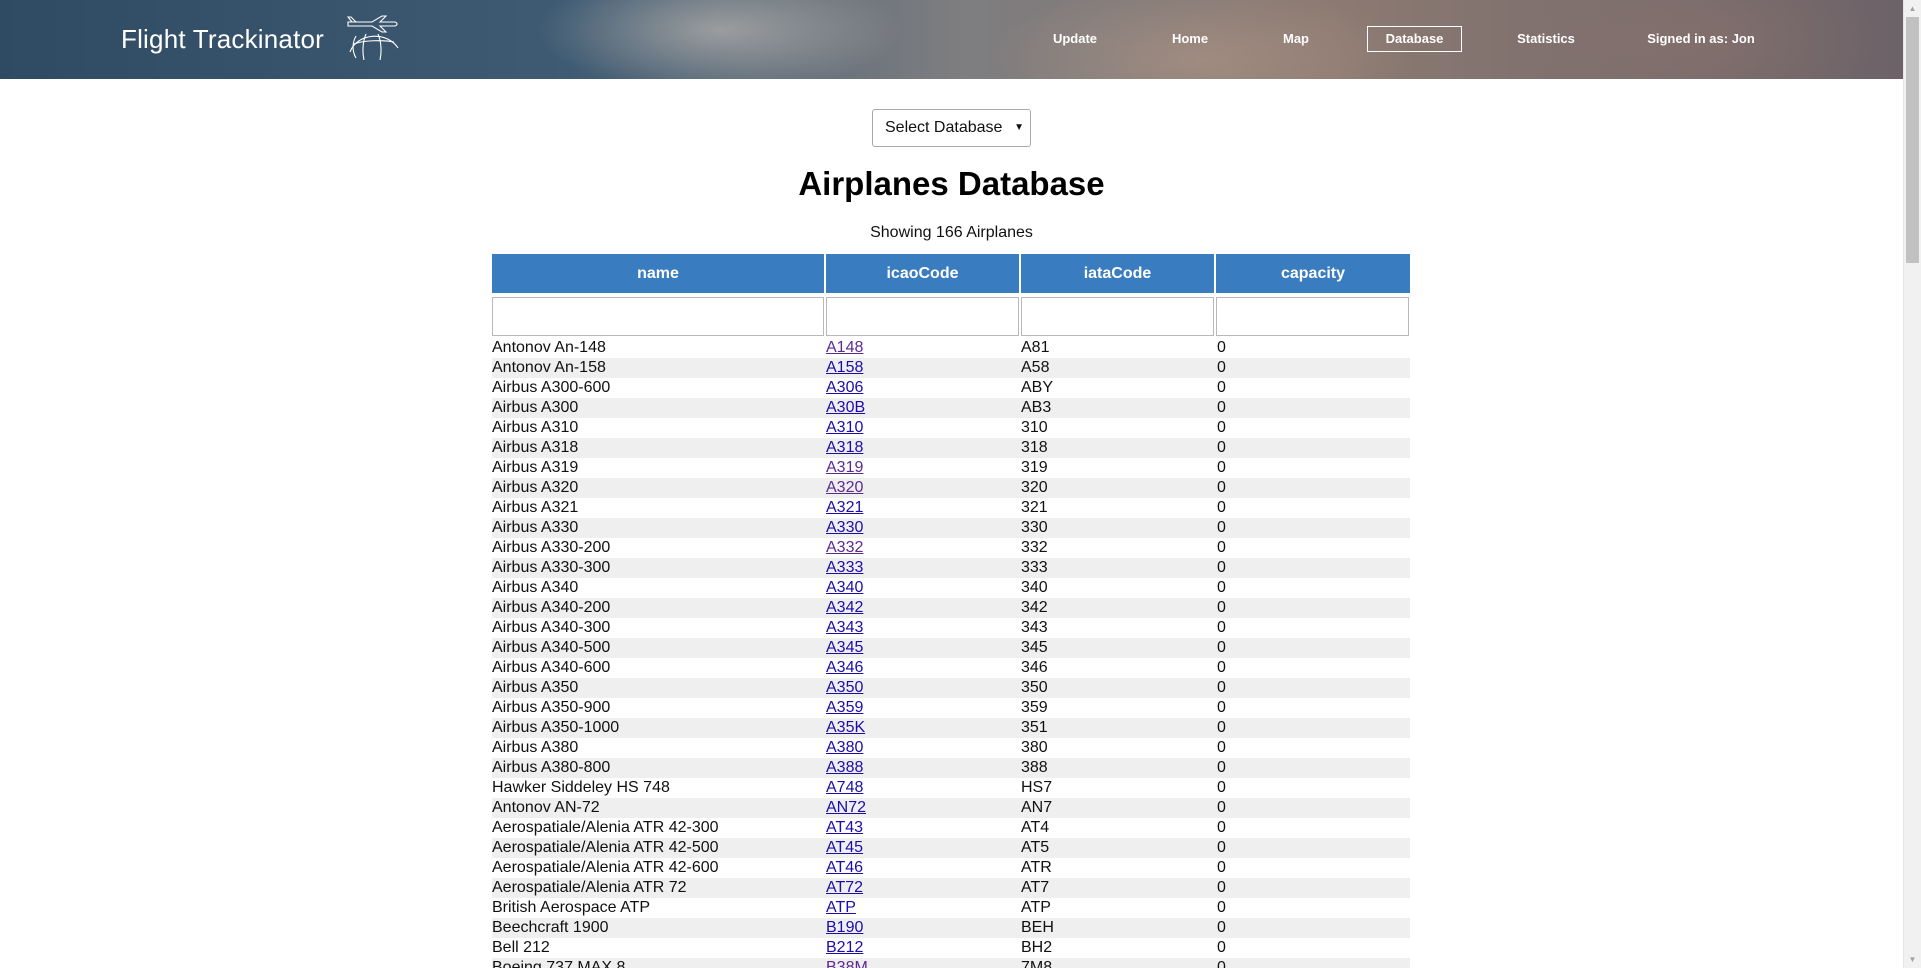  I want to click on cell-iata: 345, so click(1117, 648).